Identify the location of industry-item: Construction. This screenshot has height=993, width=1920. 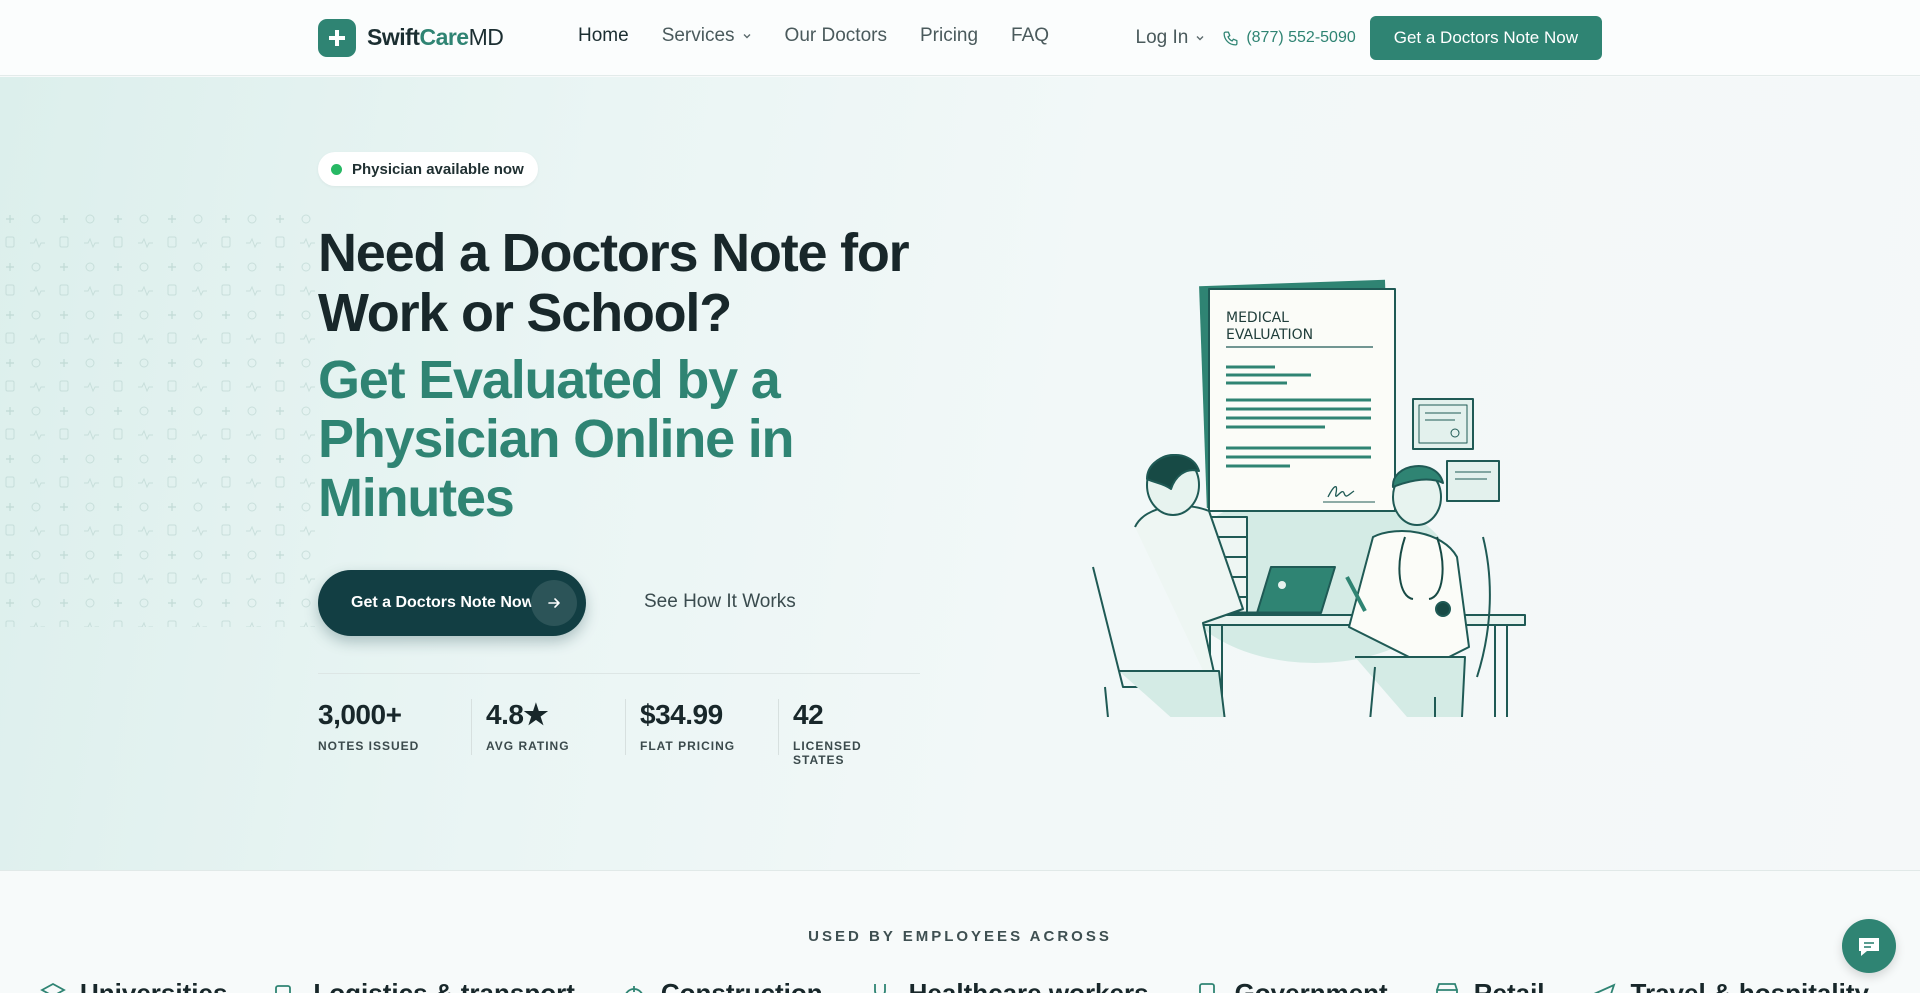
(722, 985).